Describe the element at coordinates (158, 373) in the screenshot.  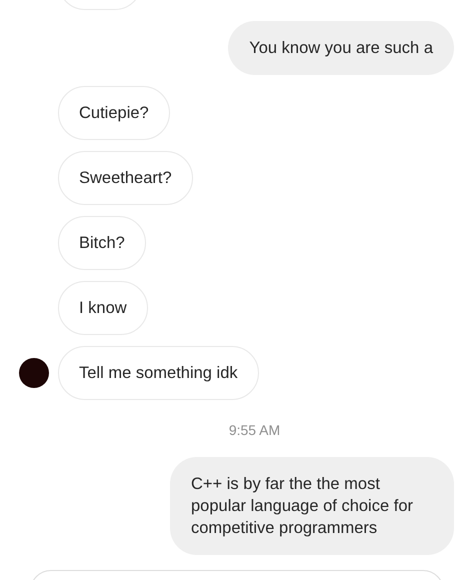
I see `message-bubble: Tell me something idk` at that location.